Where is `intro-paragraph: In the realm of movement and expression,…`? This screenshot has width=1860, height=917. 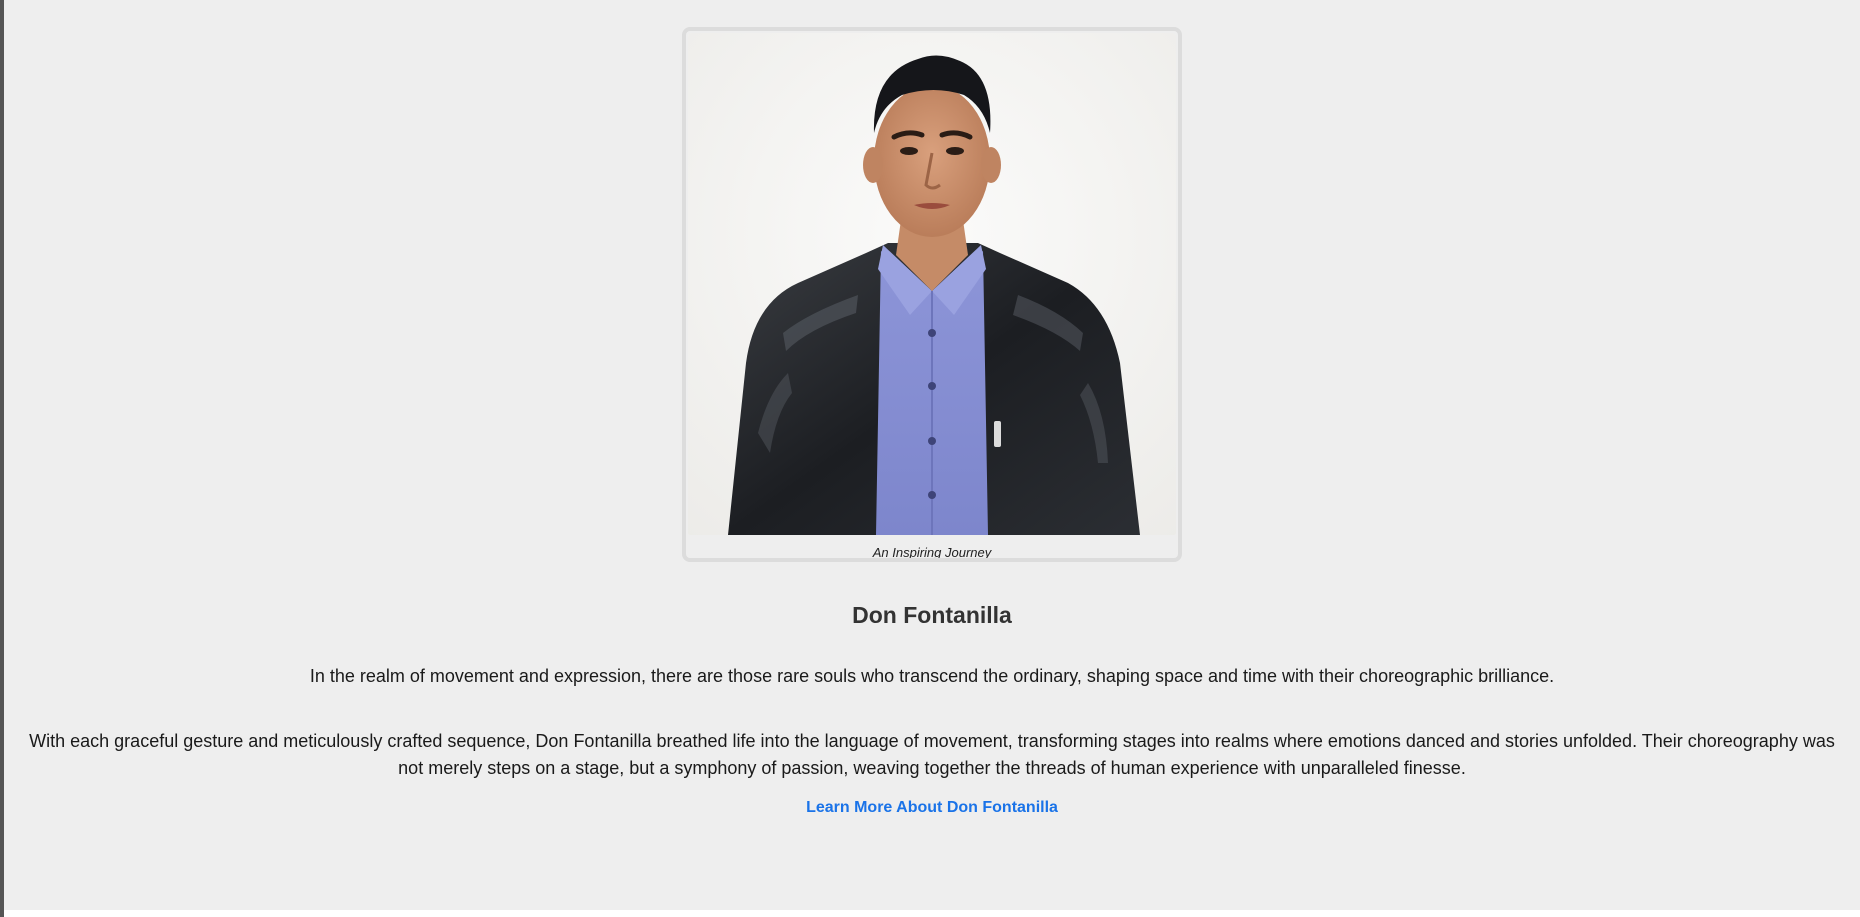
intro-paragraph: In the realm of movement and expression,… is located at coordinates (932, 676).